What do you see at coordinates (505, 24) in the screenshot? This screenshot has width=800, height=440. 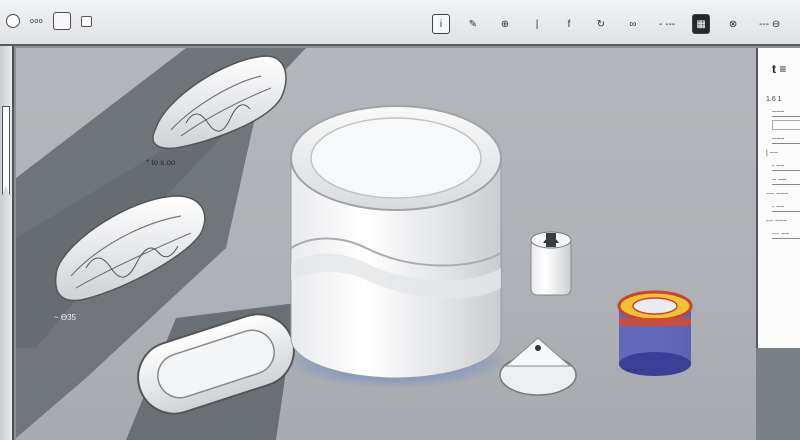 I see `globe-tool-icon: ⊕` at bounding box center [505, 24].